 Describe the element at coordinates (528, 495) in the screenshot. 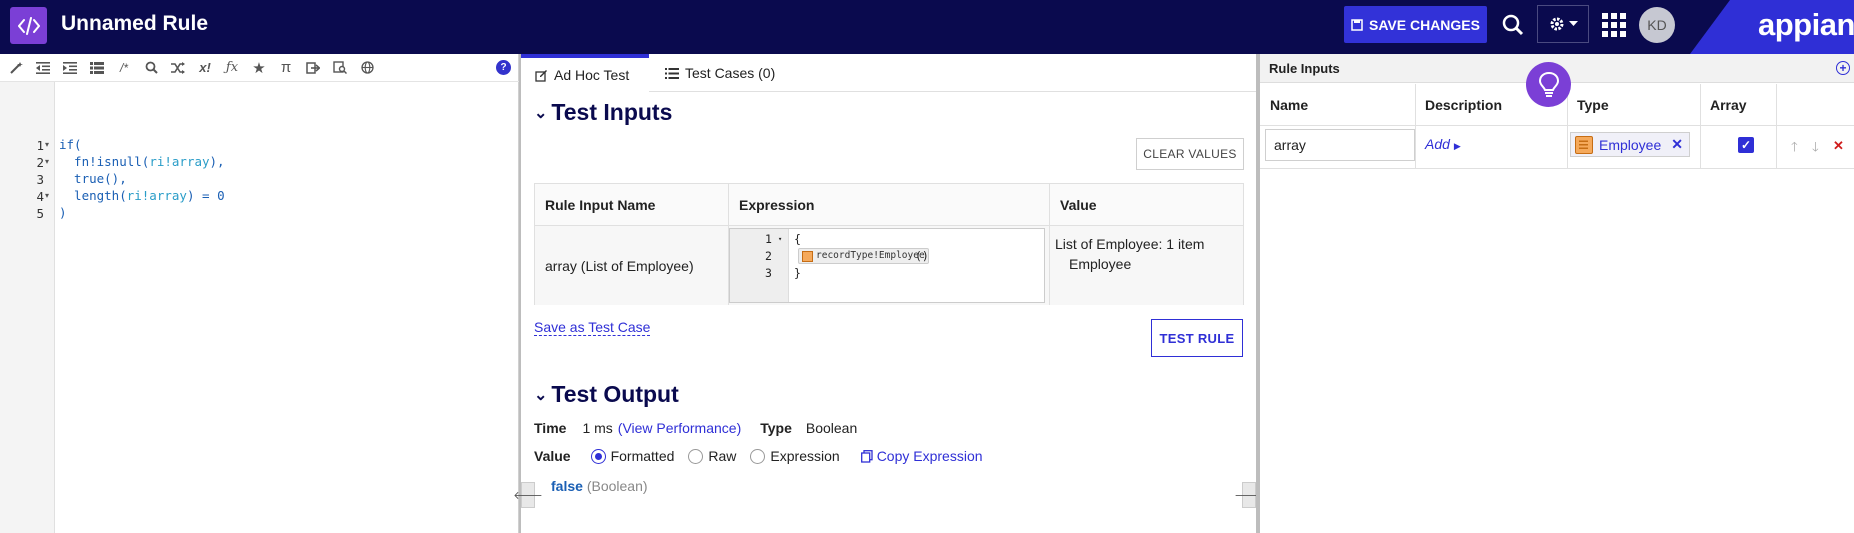

I see `collapse-left-arrow-icon: 🡐` at that location.